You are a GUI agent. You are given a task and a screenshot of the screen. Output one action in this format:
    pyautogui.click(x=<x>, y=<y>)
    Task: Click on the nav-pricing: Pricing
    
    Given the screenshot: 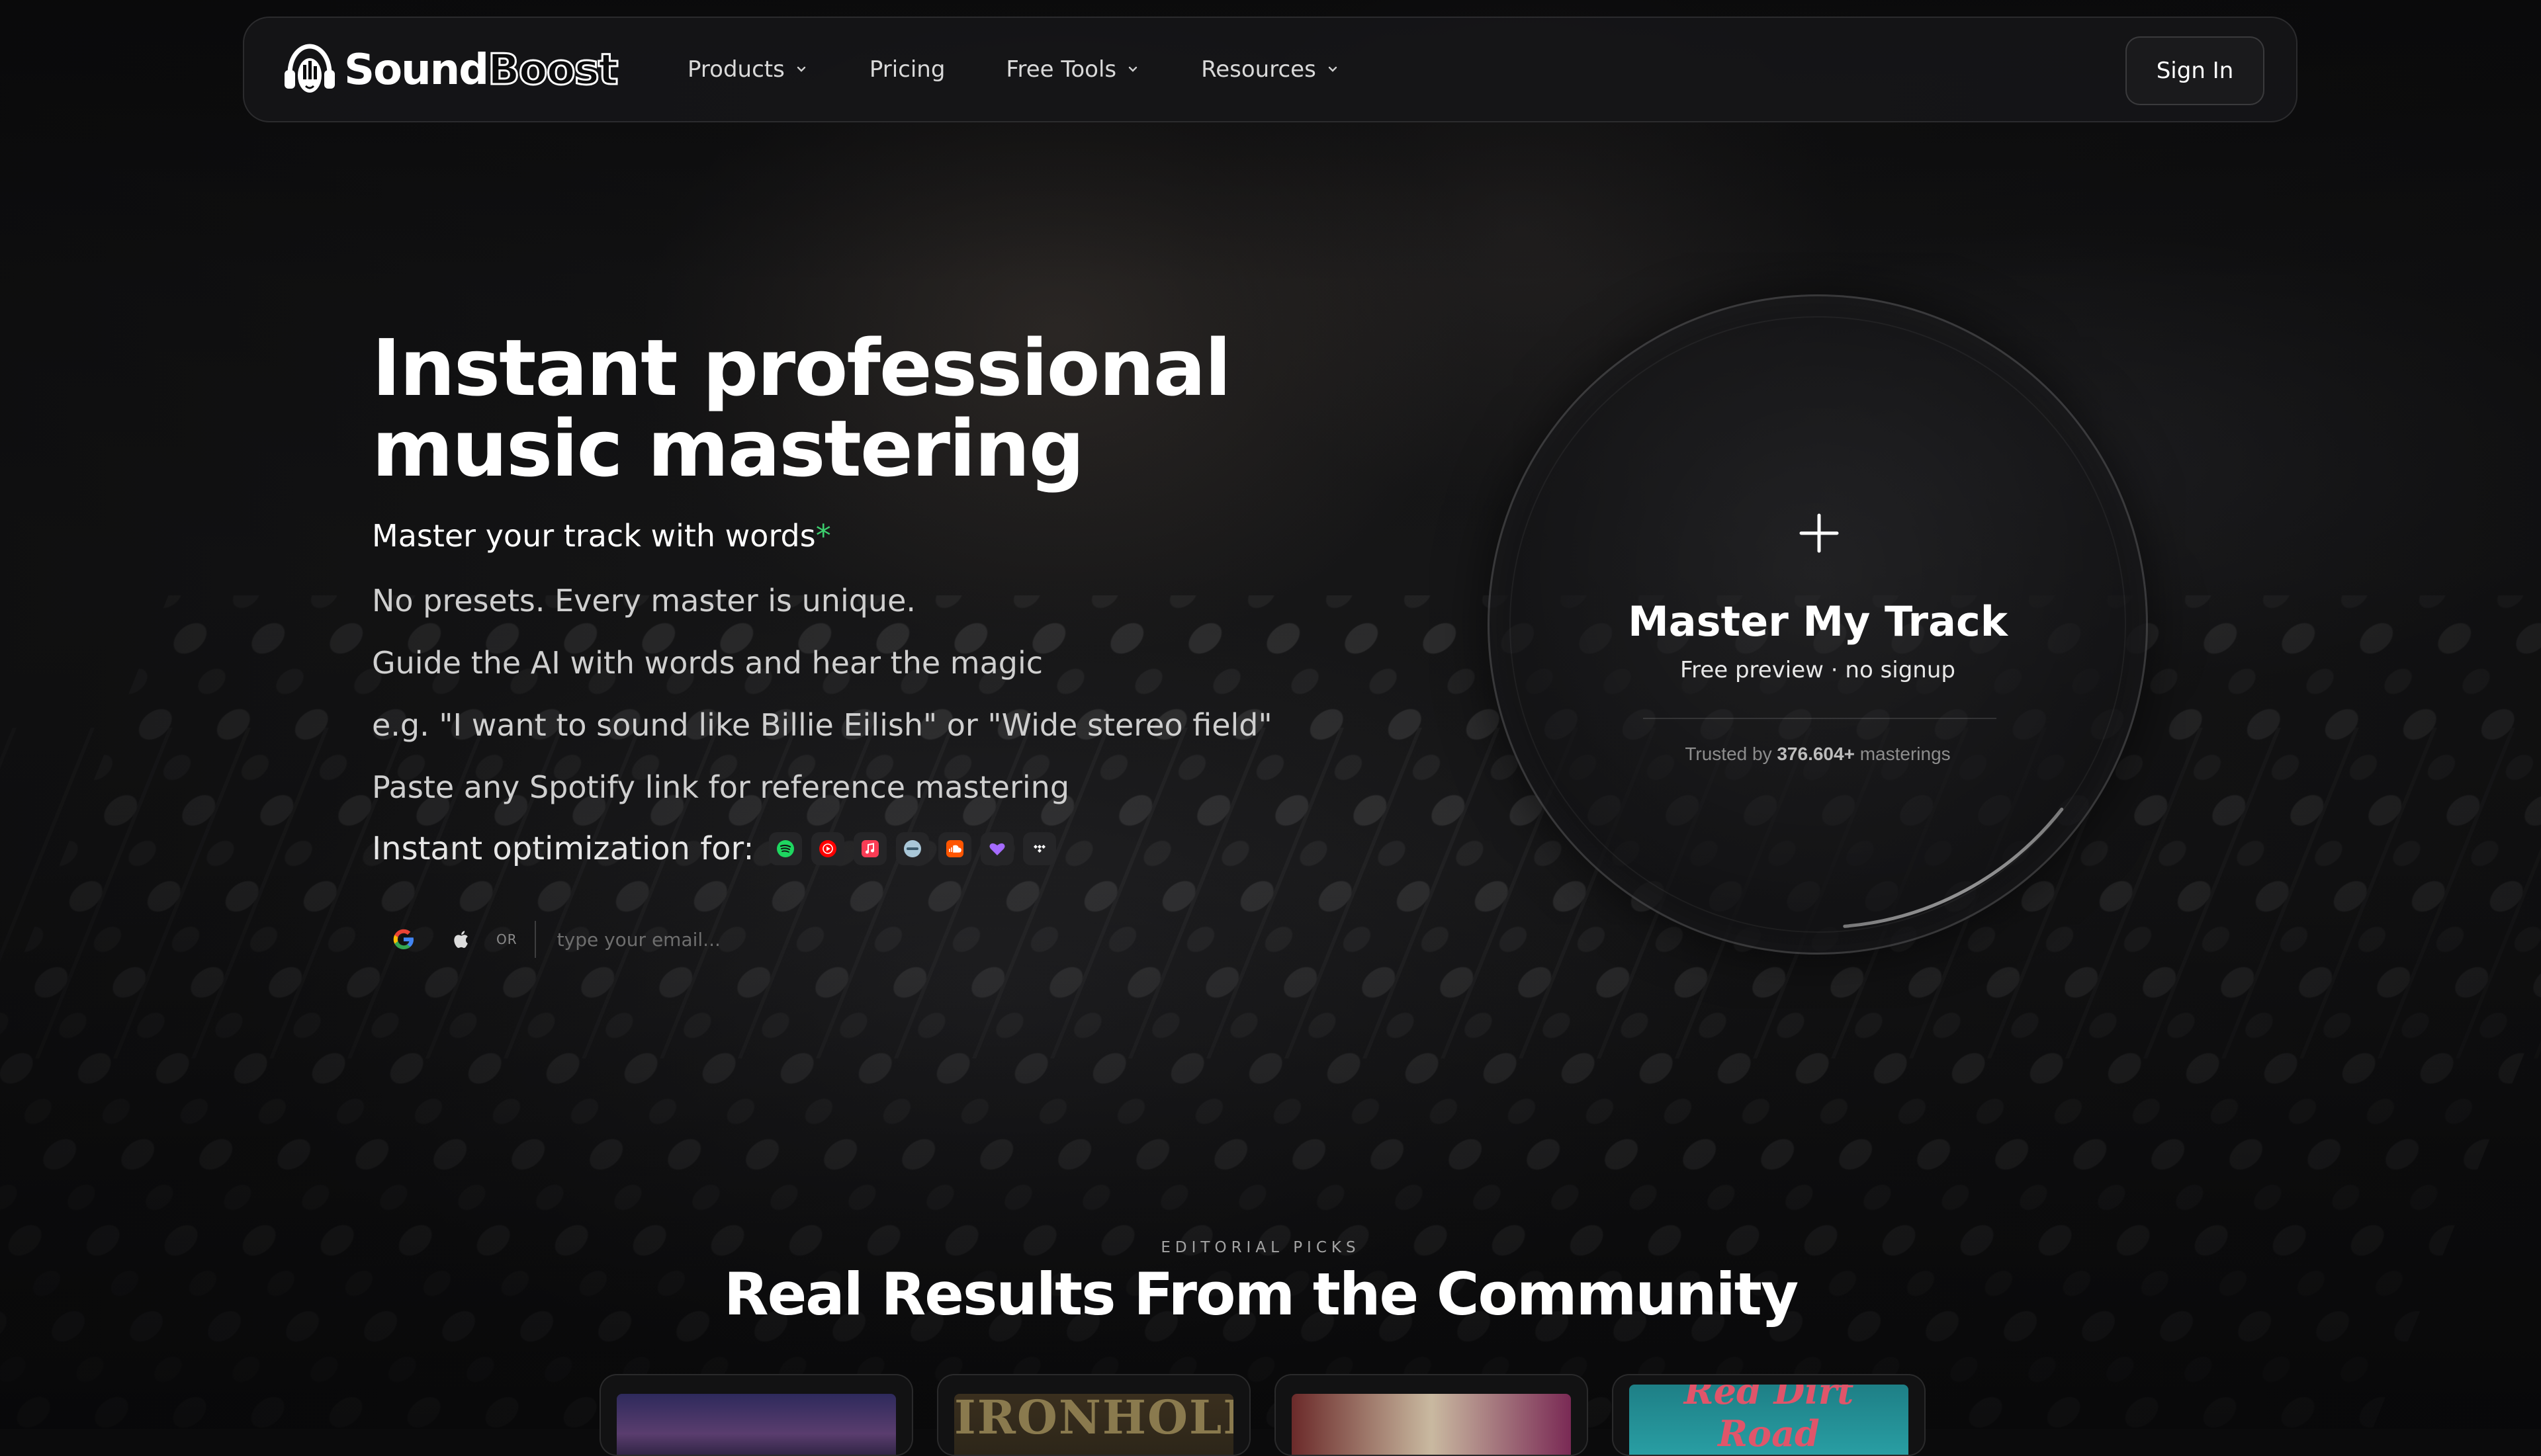 What is the action you would take?
    pyautogui.click(x=907, y=69)
    